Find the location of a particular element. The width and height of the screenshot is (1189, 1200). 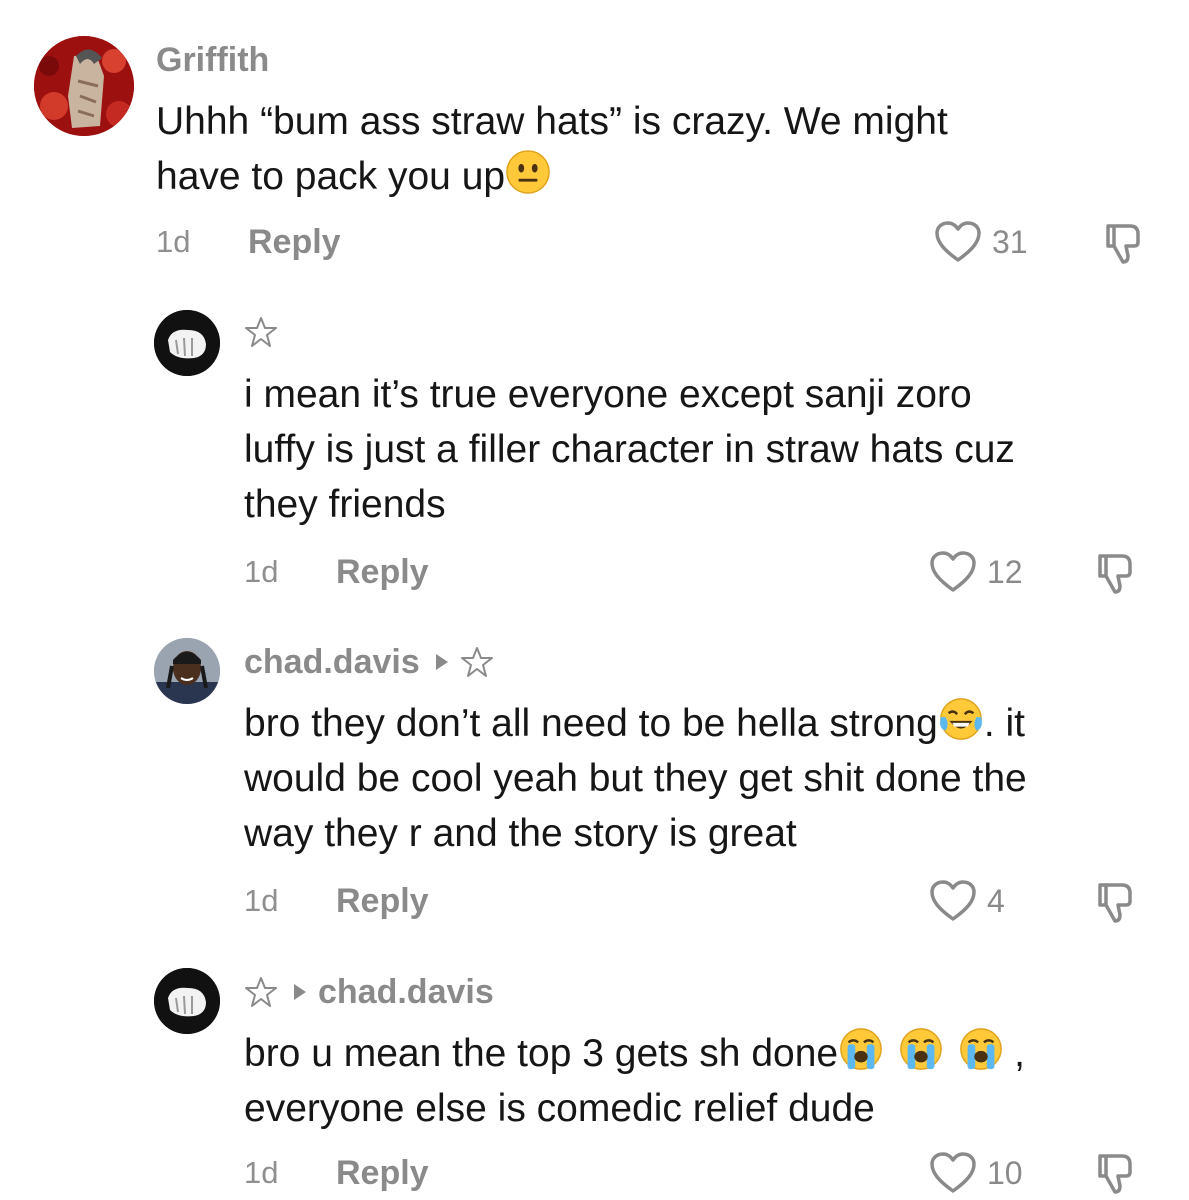

comment-line: everyone else is comedic relief dude is located at coordinates (559, 1108).